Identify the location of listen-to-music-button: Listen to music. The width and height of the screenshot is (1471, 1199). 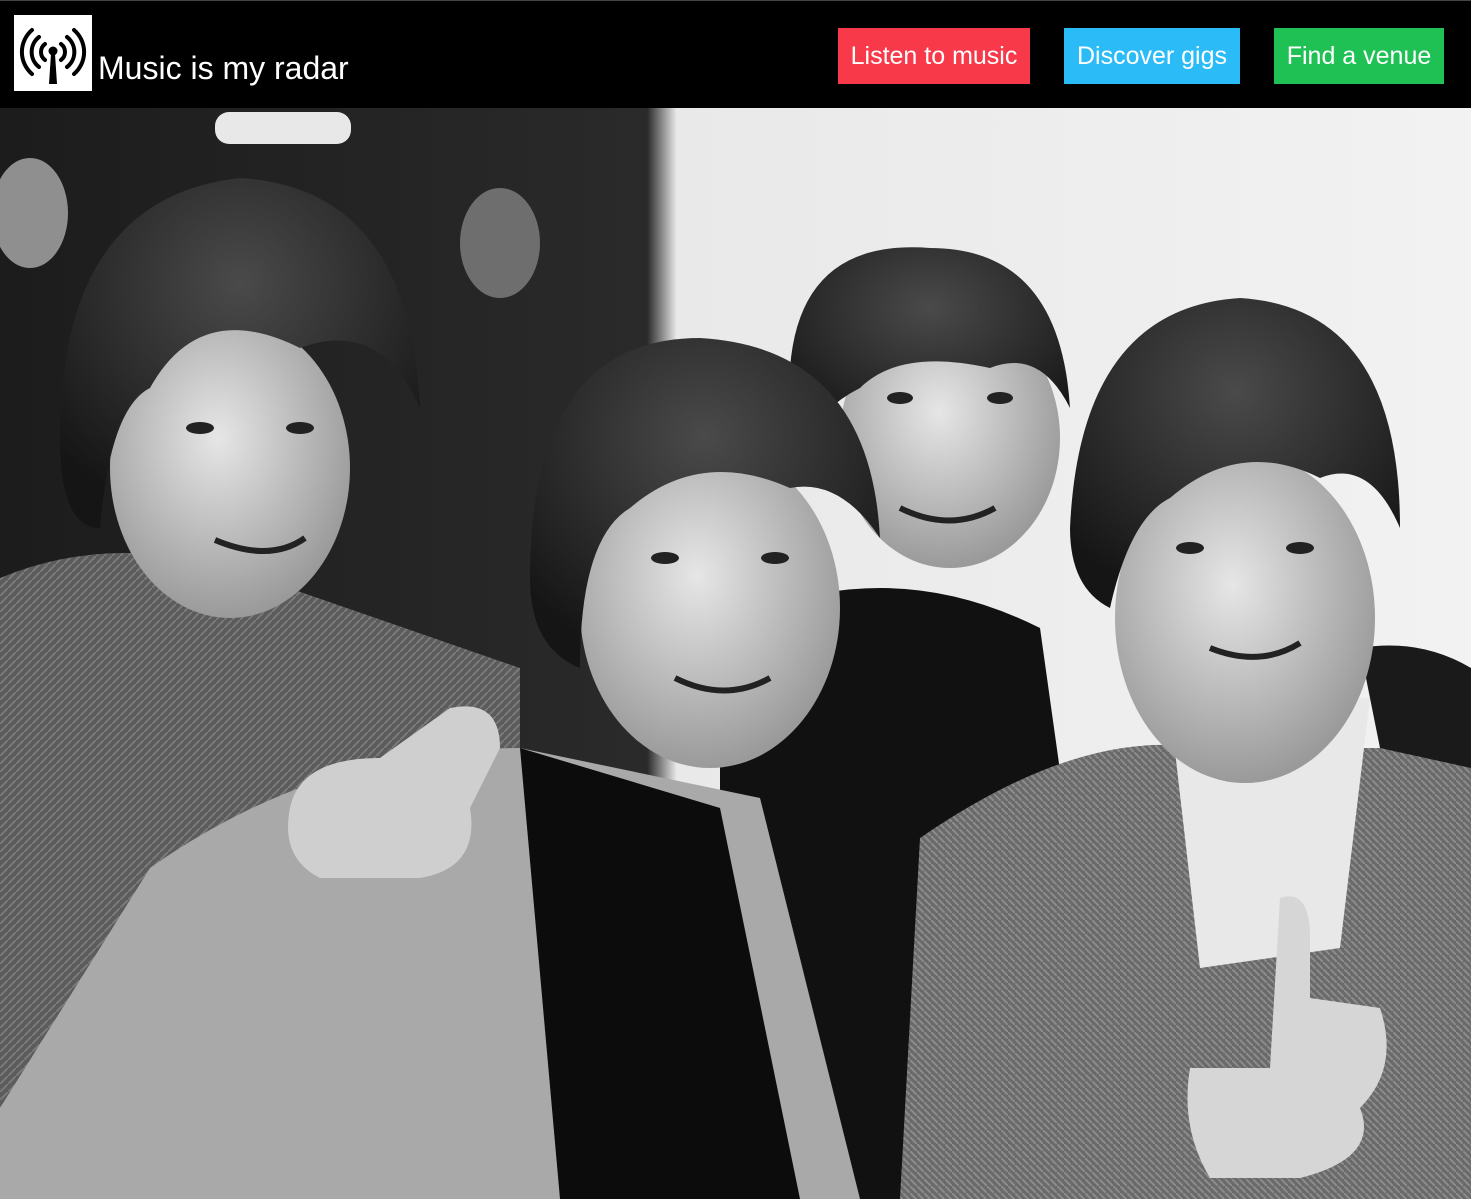
(934, 56).